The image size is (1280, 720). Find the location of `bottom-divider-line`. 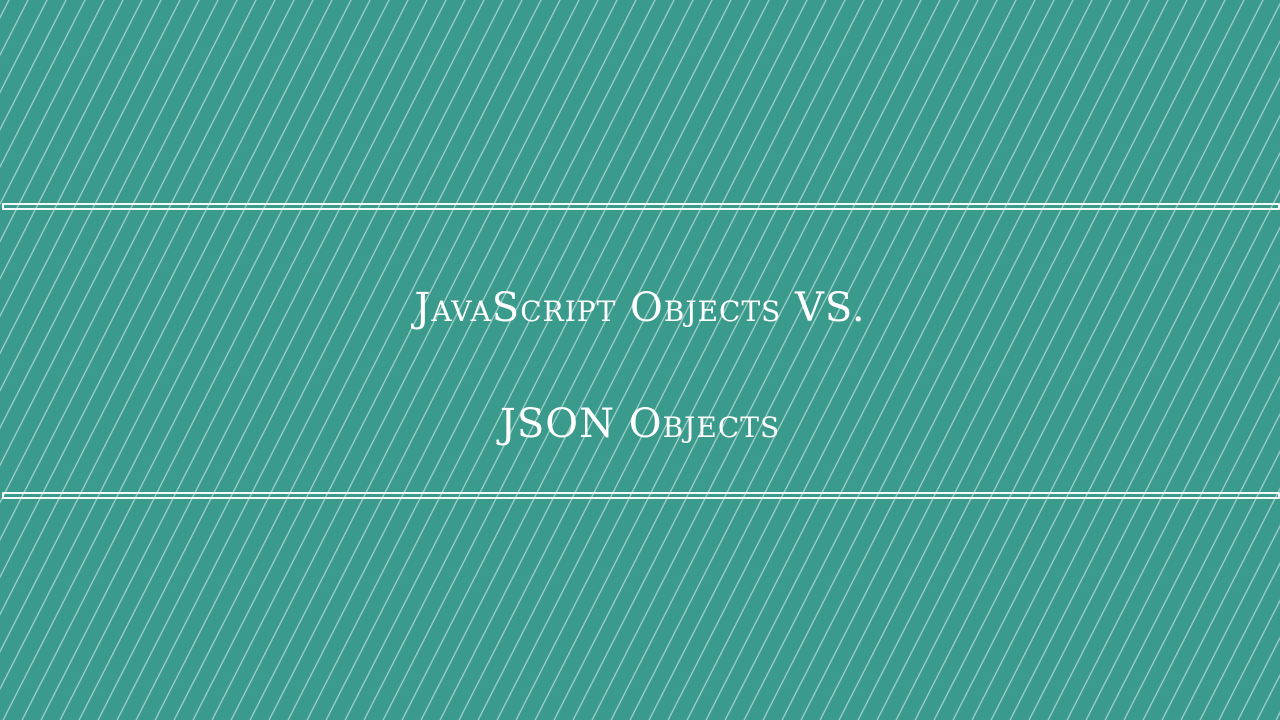

bottom-divider-line is located at coordinates (641, 495).